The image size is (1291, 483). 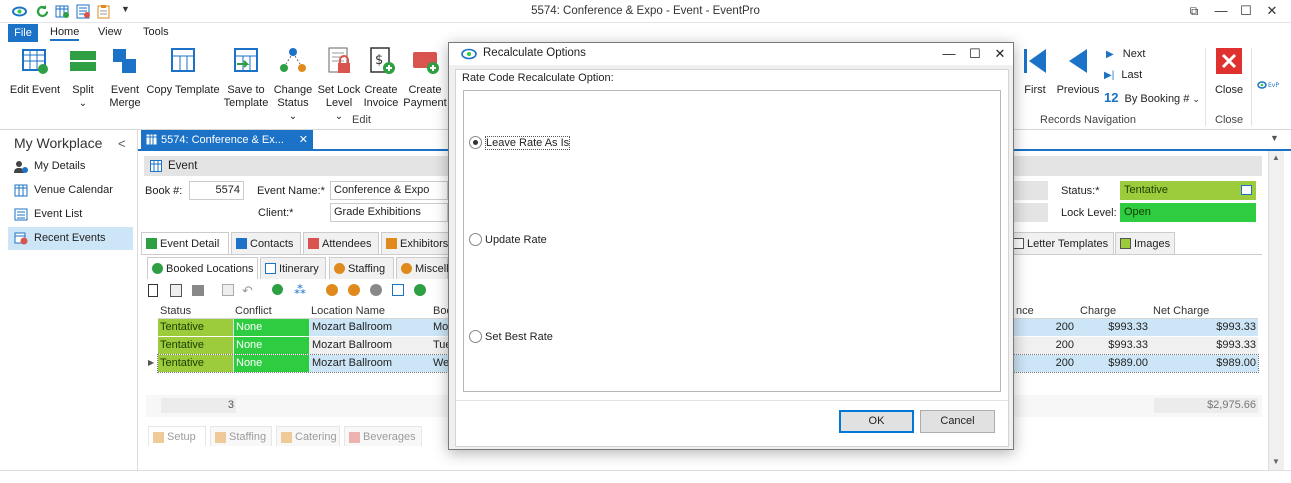 I want to click on collapse-sidebar-icon: <, so click(x=122, y=143).